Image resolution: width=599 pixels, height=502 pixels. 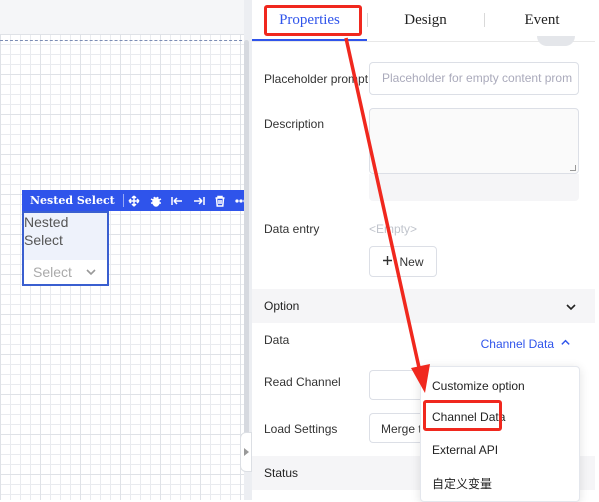 I want to click on nested-select-label: Nested Select, so click(x=46, y=231).